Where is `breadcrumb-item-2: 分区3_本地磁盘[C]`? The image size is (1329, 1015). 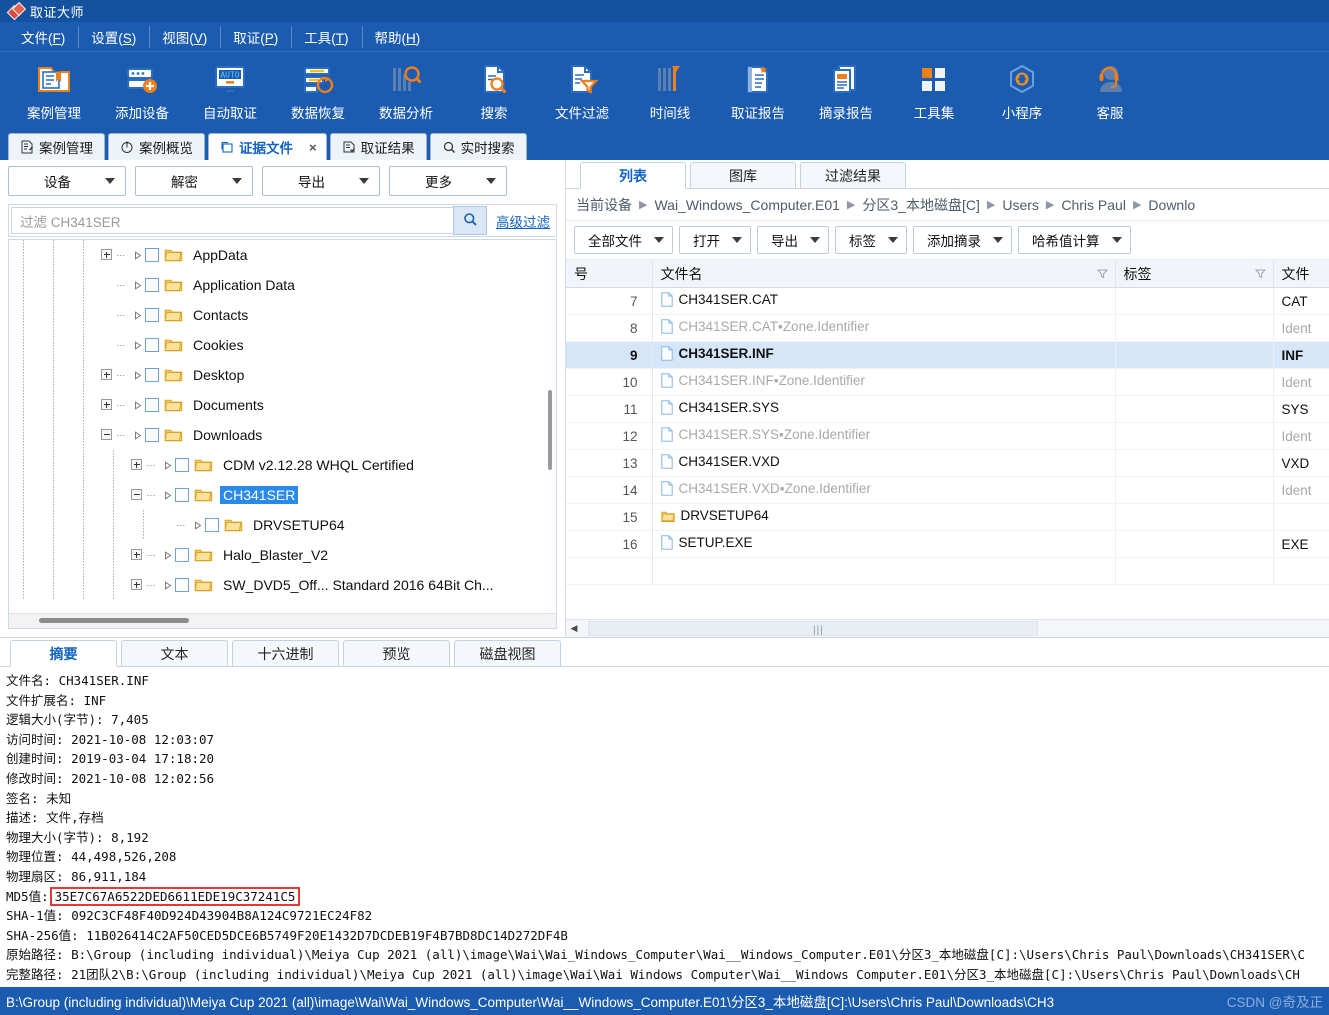 breadcrumb-item-2: 分区3_本地磁盘[C] is located at coordinates (920, 205).